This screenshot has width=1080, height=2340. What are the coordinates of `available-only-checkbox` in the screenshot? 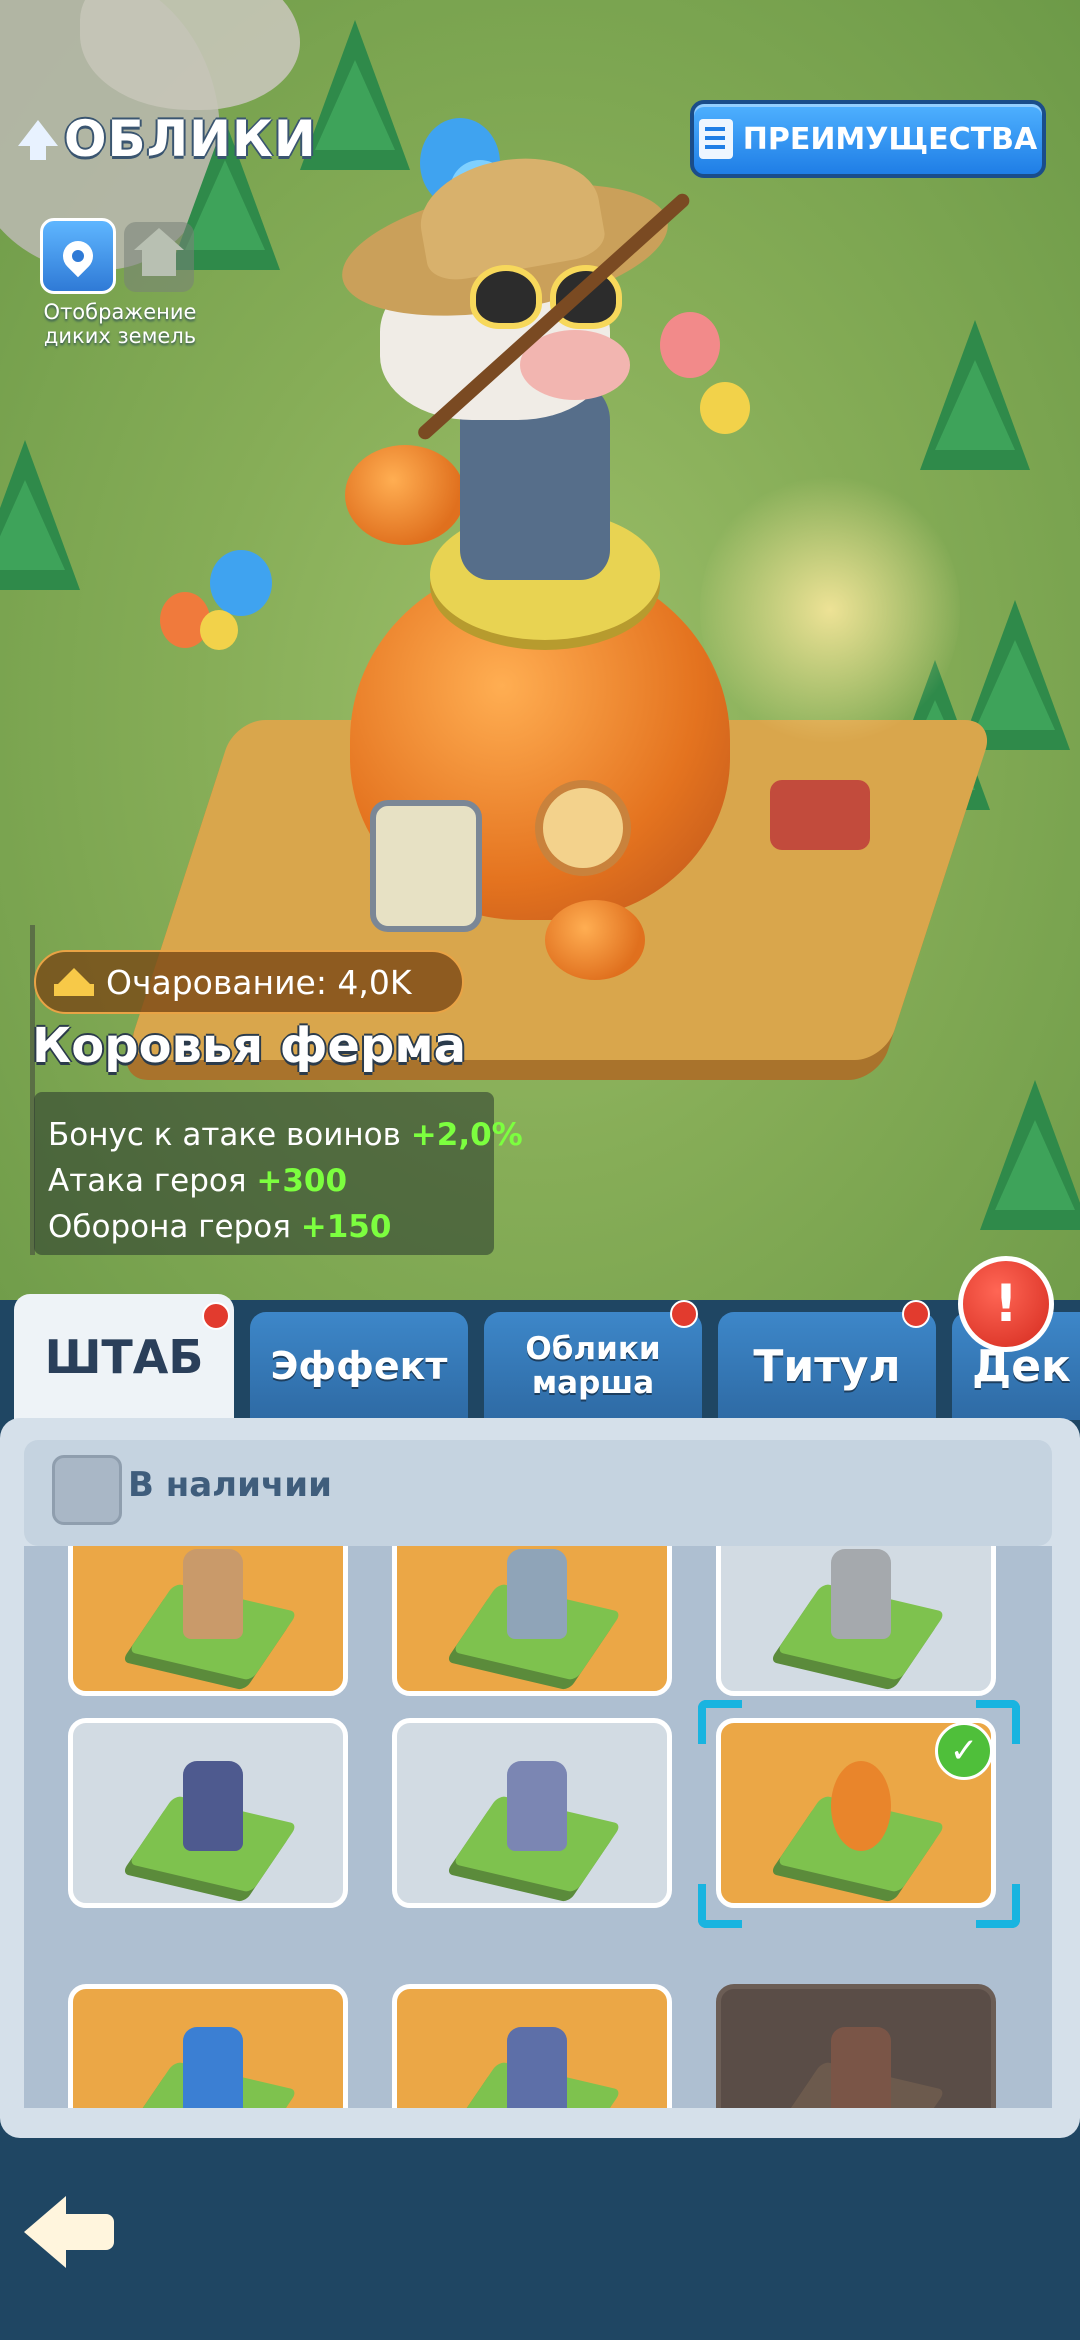 It's located at (87, 1490).